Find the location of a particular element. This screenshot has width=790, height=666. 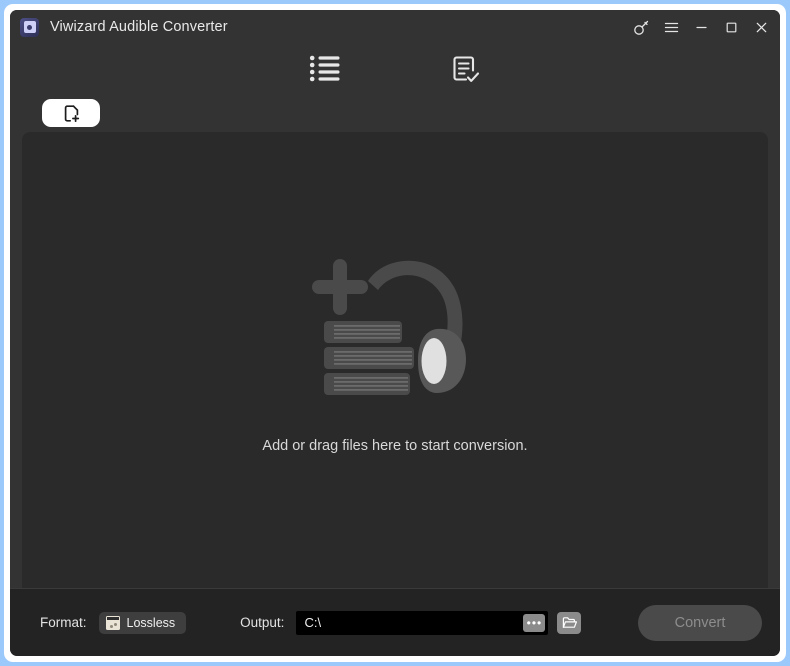

main-toolbar is located at coordinates (395, 69).